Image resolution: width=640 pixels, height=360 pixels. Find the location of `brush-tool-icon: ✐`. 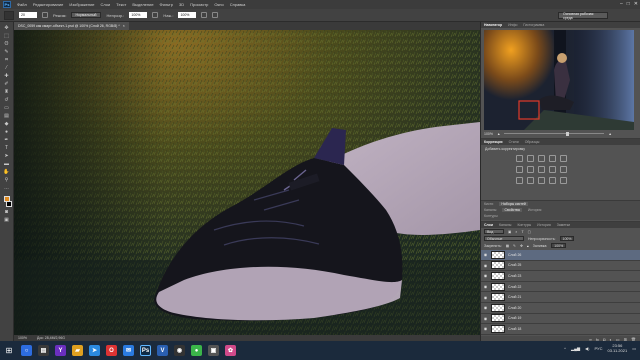

brush-tool-icon: ✐ is located at coordinates (7, 84).